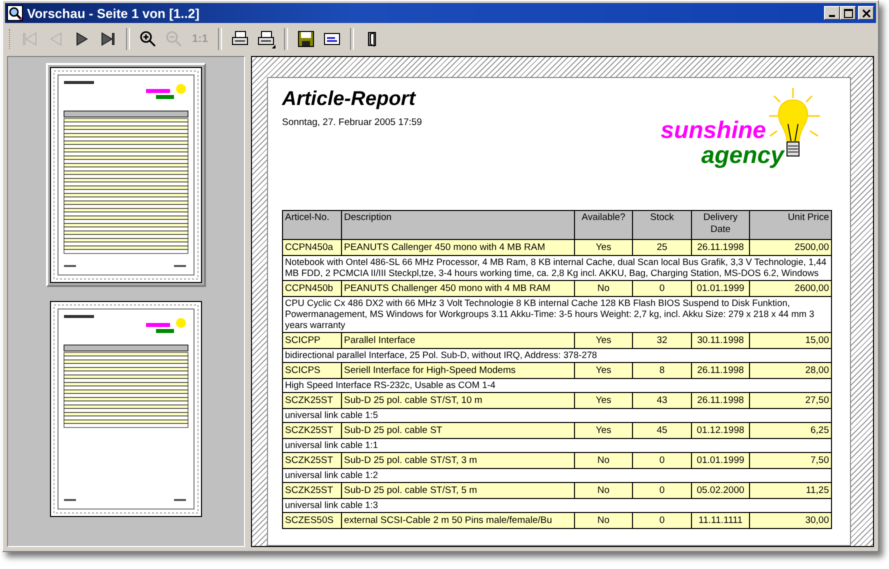 This screenshot has width=889, height=569. Describe the element at coordinates (349, 99) in the screenshot. I see `report-title: Article-Report` at that location.